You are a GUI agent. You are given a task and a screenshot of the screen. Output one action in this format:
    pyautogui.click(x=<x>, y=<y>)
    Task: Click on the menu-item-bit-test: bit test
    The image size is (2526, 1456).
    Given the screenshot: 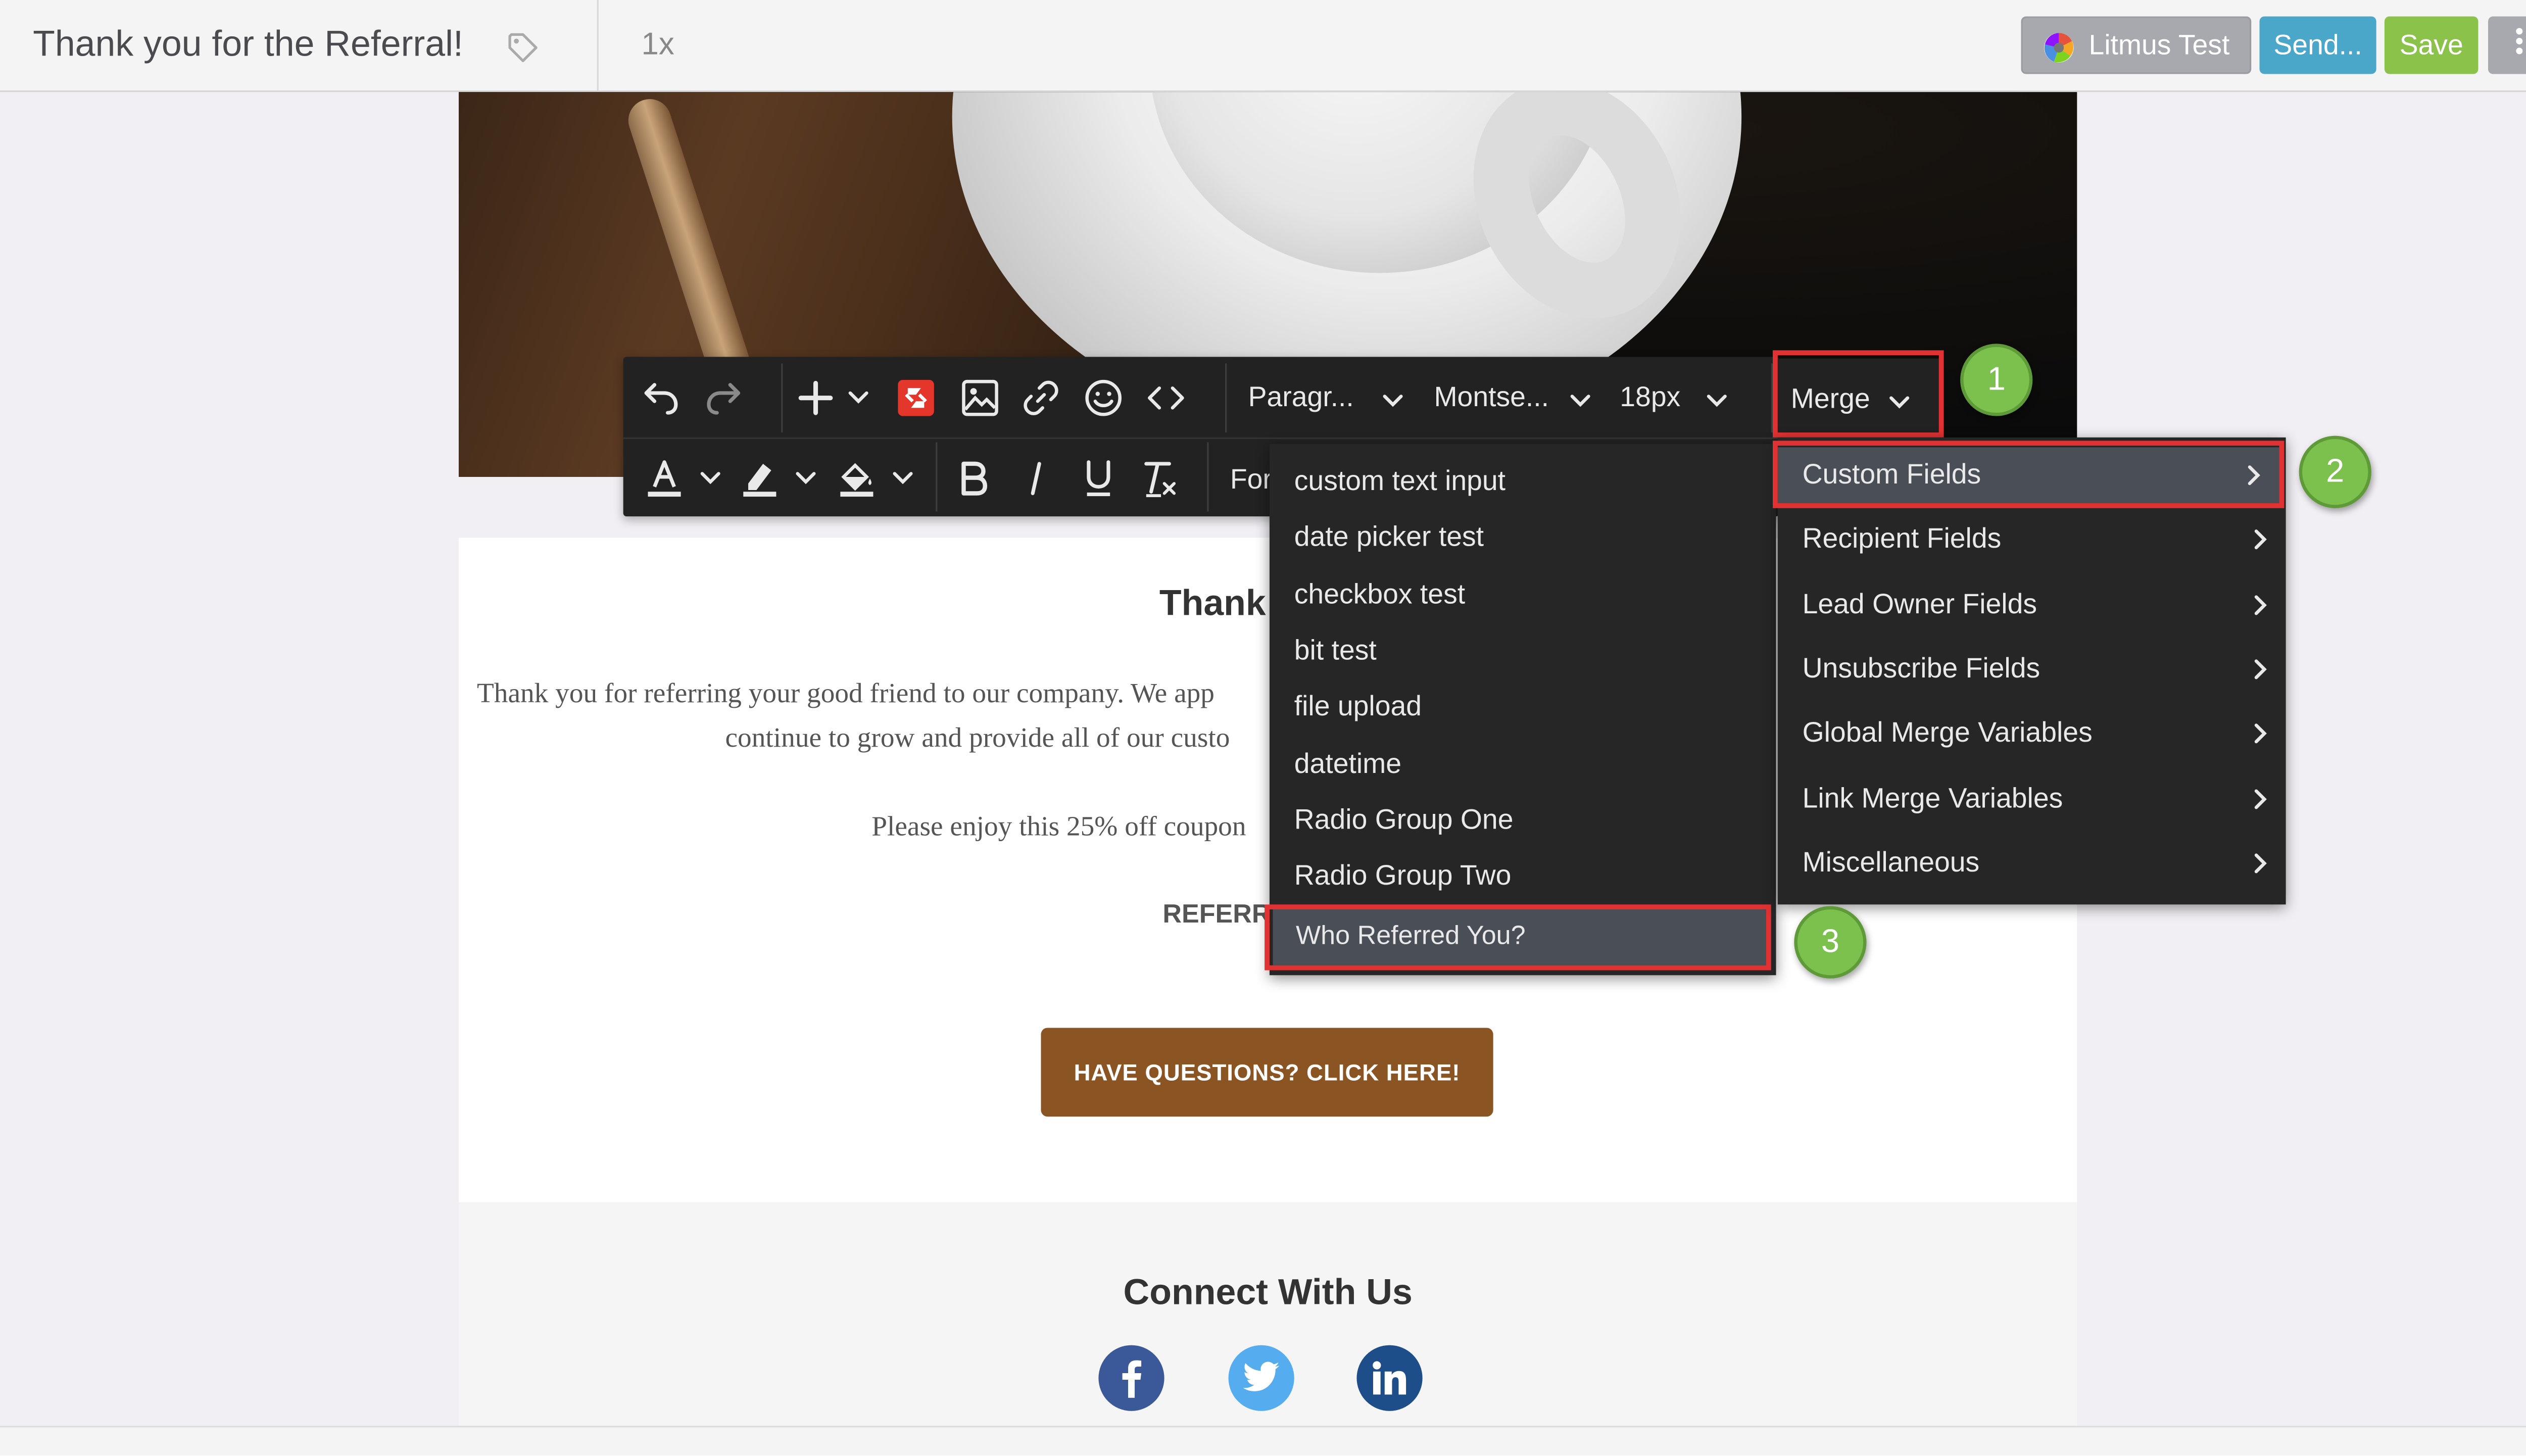 What is the action you would take?
    pyautogui.click(x=1323, y=651)
    